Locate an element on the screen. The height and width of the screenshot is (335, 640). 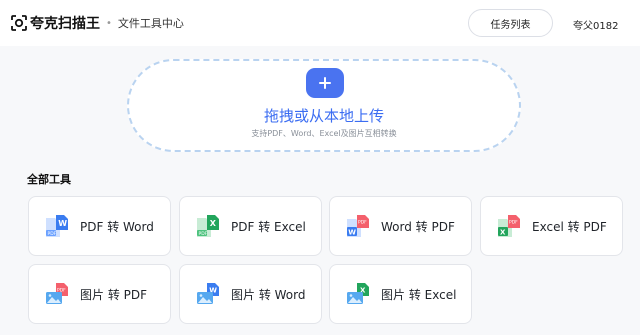
tool-pdf-to-word: PDF W PDF 转 Word is located at coordinates (99, 226).